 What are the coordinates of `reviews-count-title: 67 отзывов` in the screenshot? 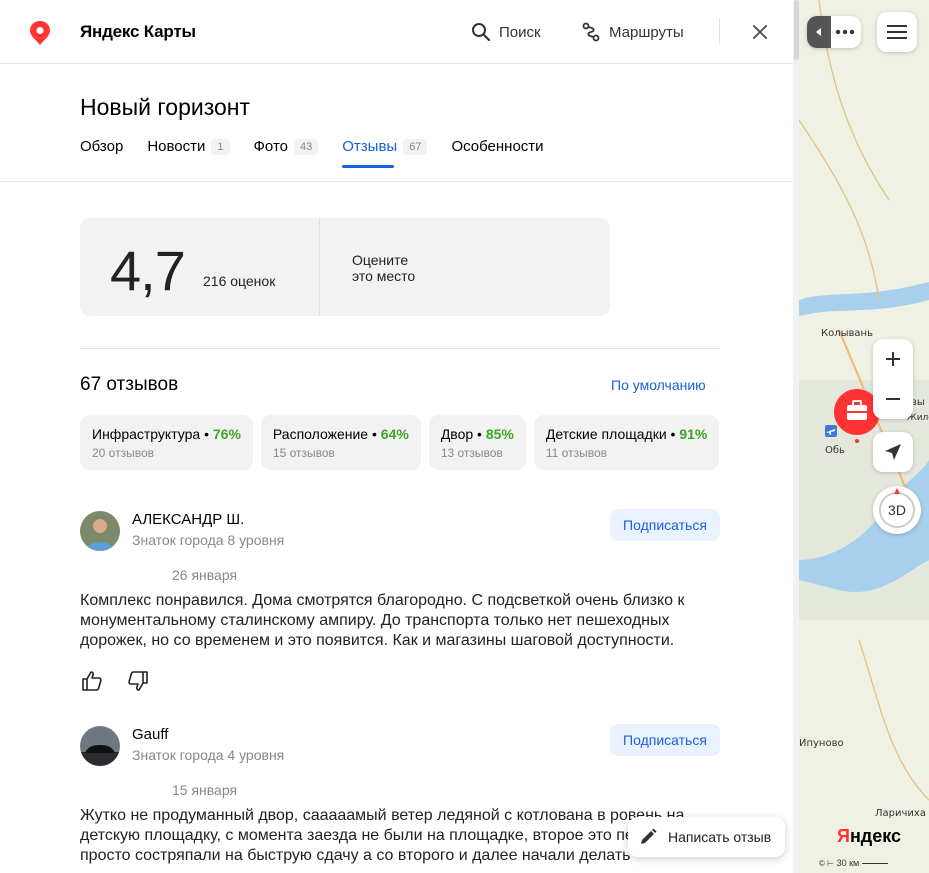 It's located at (129, 384).